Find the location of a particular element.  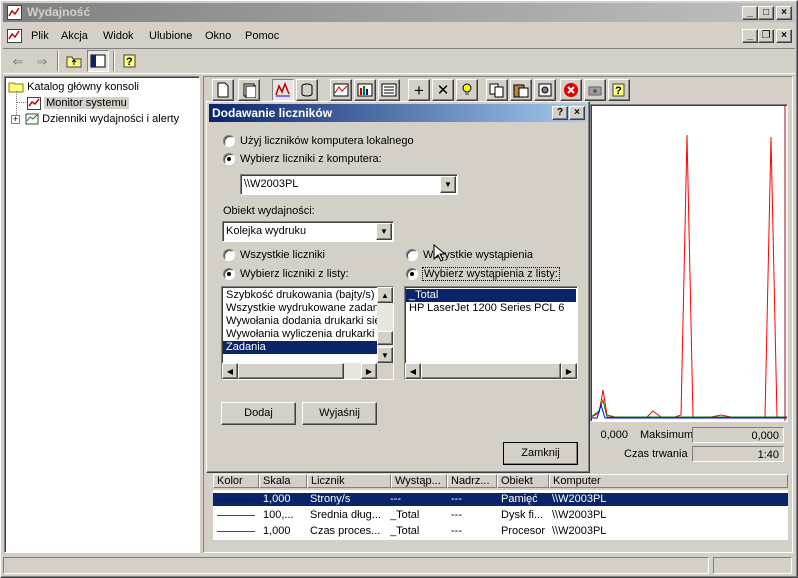

add-counter-icon: + is located at coordinates (419, 90).